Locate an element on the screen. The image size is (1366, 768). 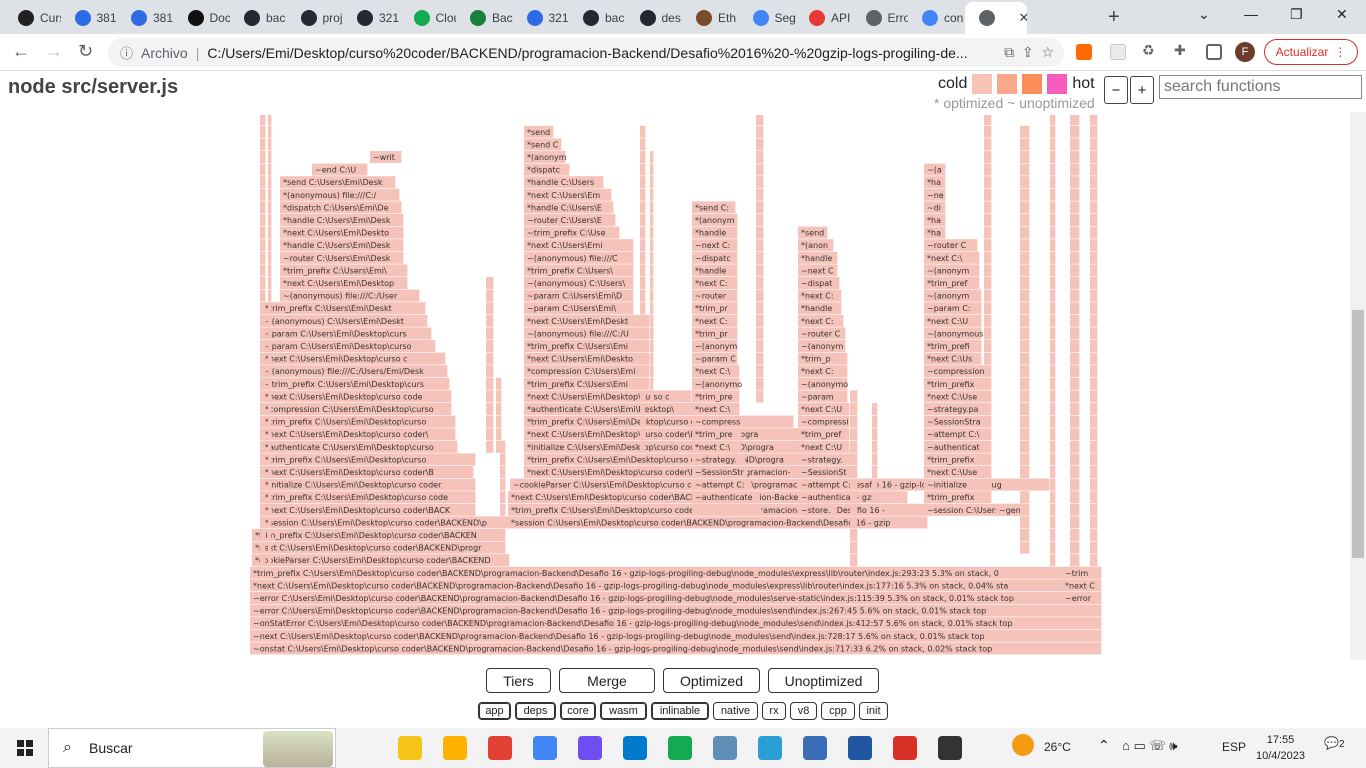
flame-frame: ~(anonym is located at coordinates (714, 346).